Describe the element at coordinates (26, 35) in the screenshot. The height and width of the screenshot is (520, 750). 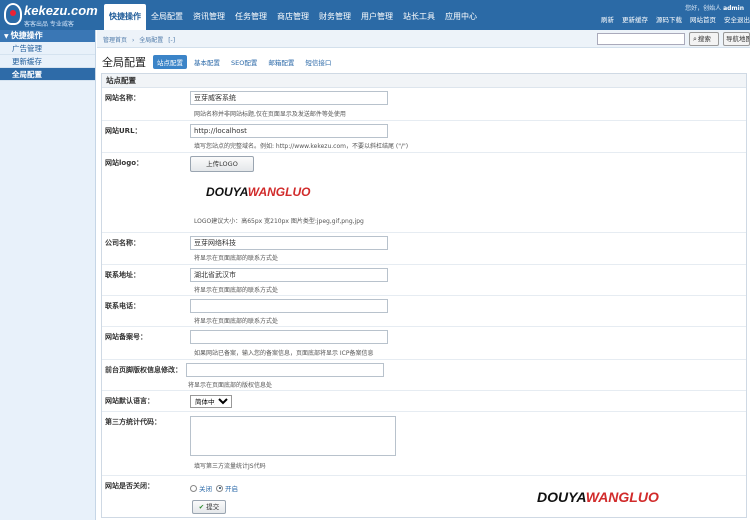
I see `sidebar-title: 快捷操作` at that location.